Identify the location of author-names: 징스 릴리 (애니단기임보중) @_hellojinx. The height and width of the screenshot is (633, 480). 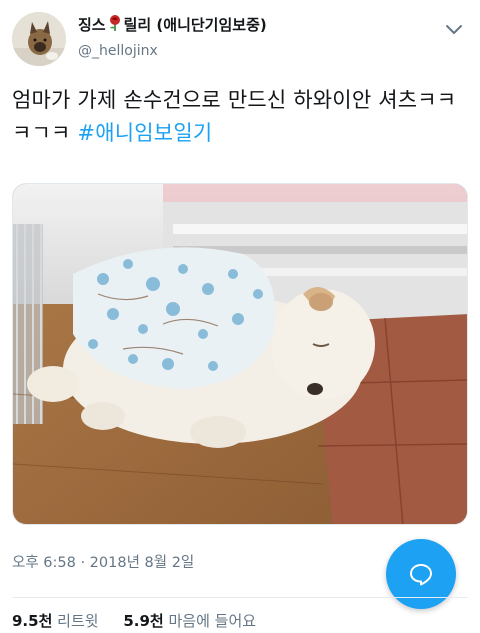
(172, 38).